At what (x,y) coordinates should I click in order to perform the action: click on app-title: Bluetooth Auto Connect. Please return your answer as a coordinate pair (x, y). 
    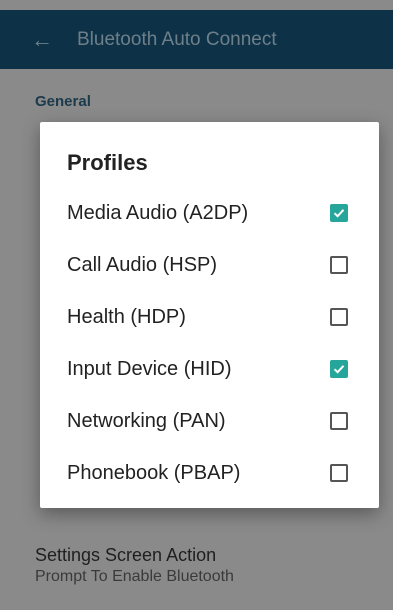
    Looking at the image, I should click on (177, 39).